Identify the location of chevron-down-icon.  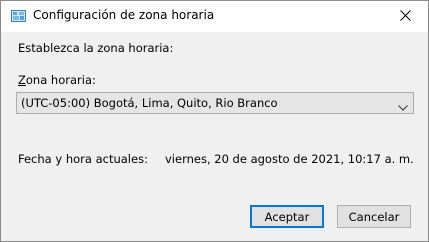
(403, 105).